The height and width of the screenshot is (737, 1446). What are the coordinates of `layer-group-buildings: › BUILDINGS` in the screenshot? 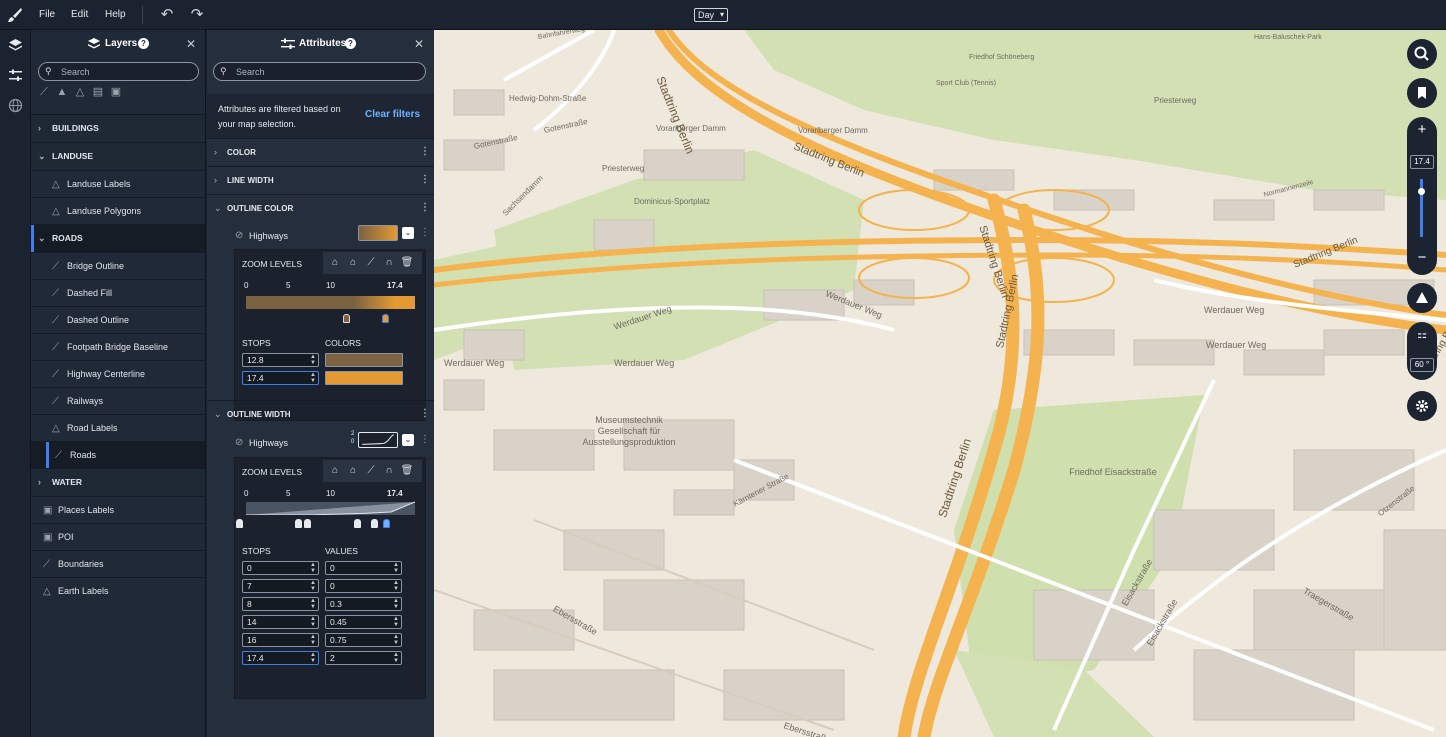 It's located at (118, 128).